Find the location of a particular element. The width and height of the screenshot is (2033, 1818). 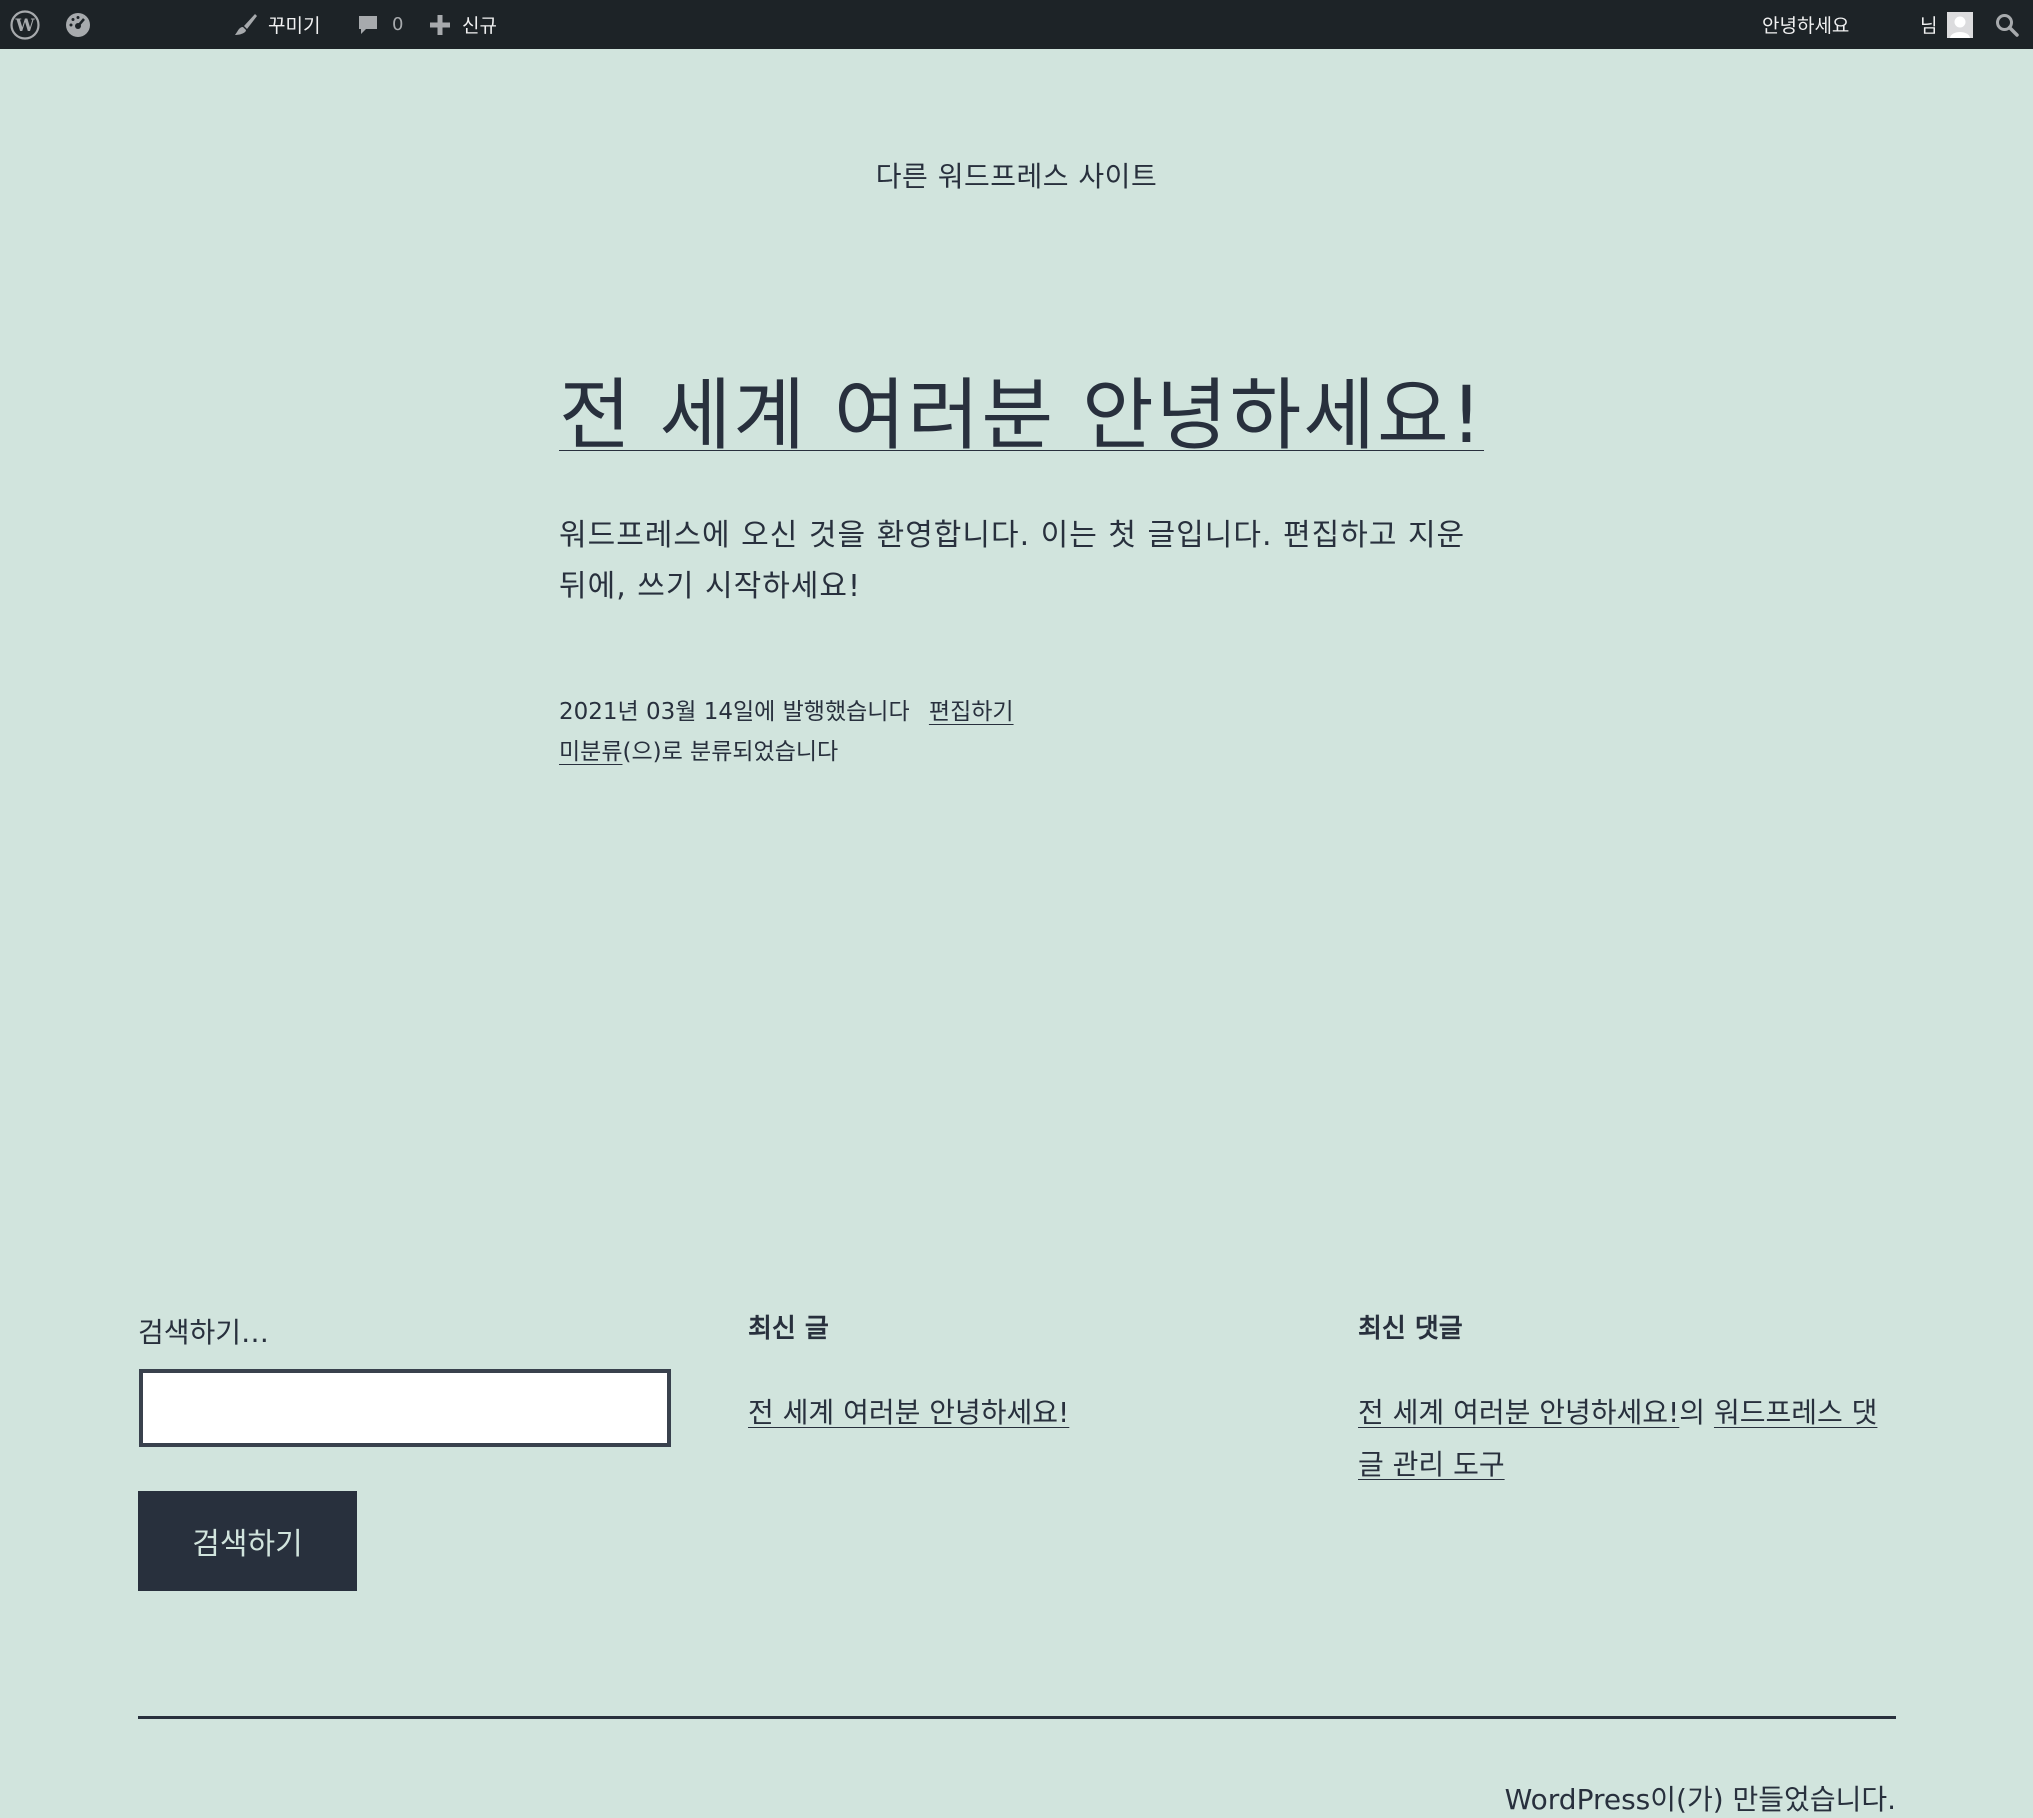

category-link: 미분류 is located at coordinates (590, 752).